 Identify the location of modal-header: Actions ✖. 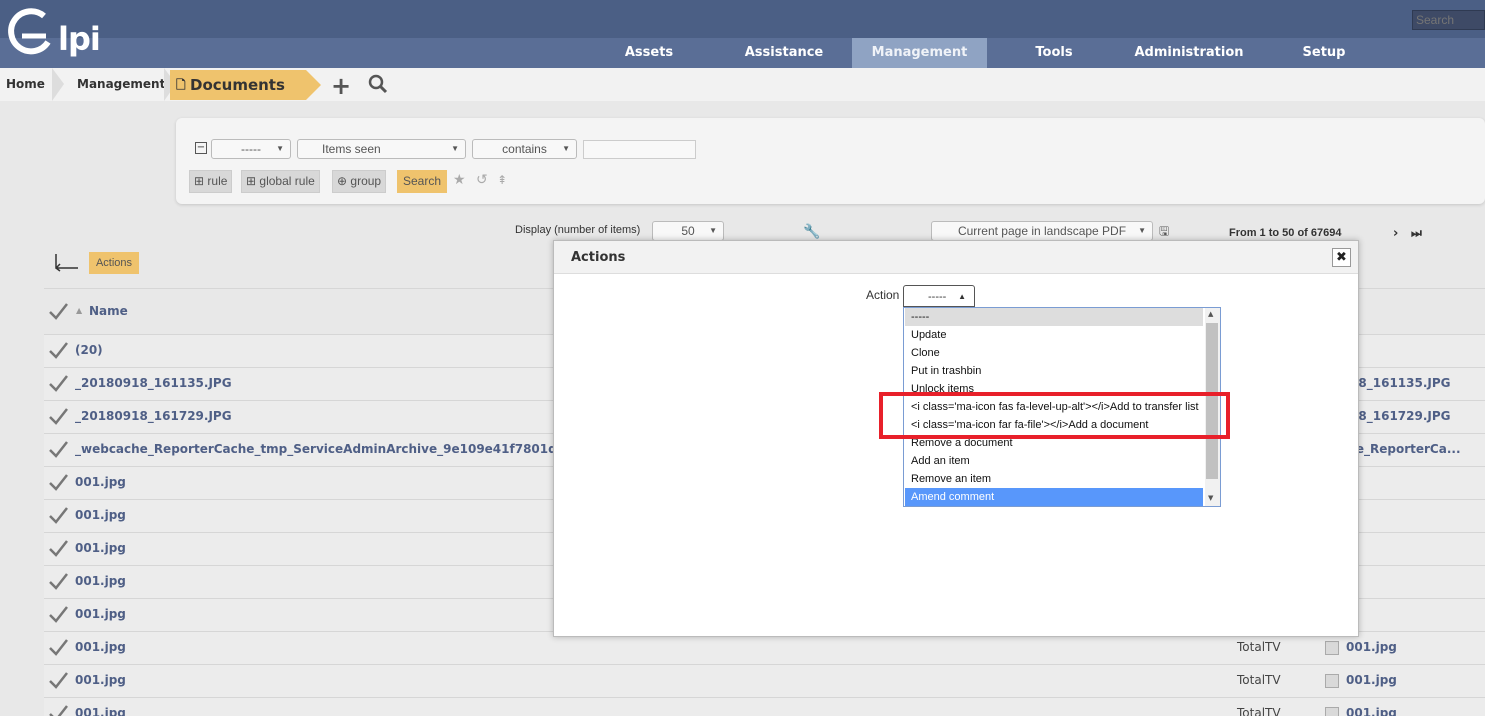
(956, 257).